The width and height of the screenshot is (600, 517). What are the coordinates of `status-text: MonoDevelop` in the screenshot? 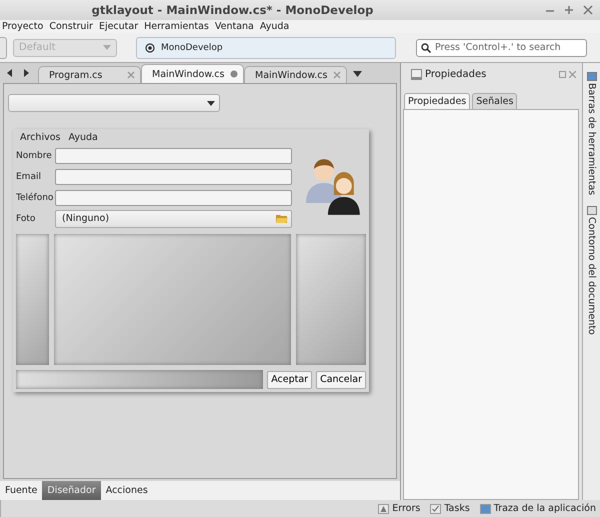 It's located at (192, 47).